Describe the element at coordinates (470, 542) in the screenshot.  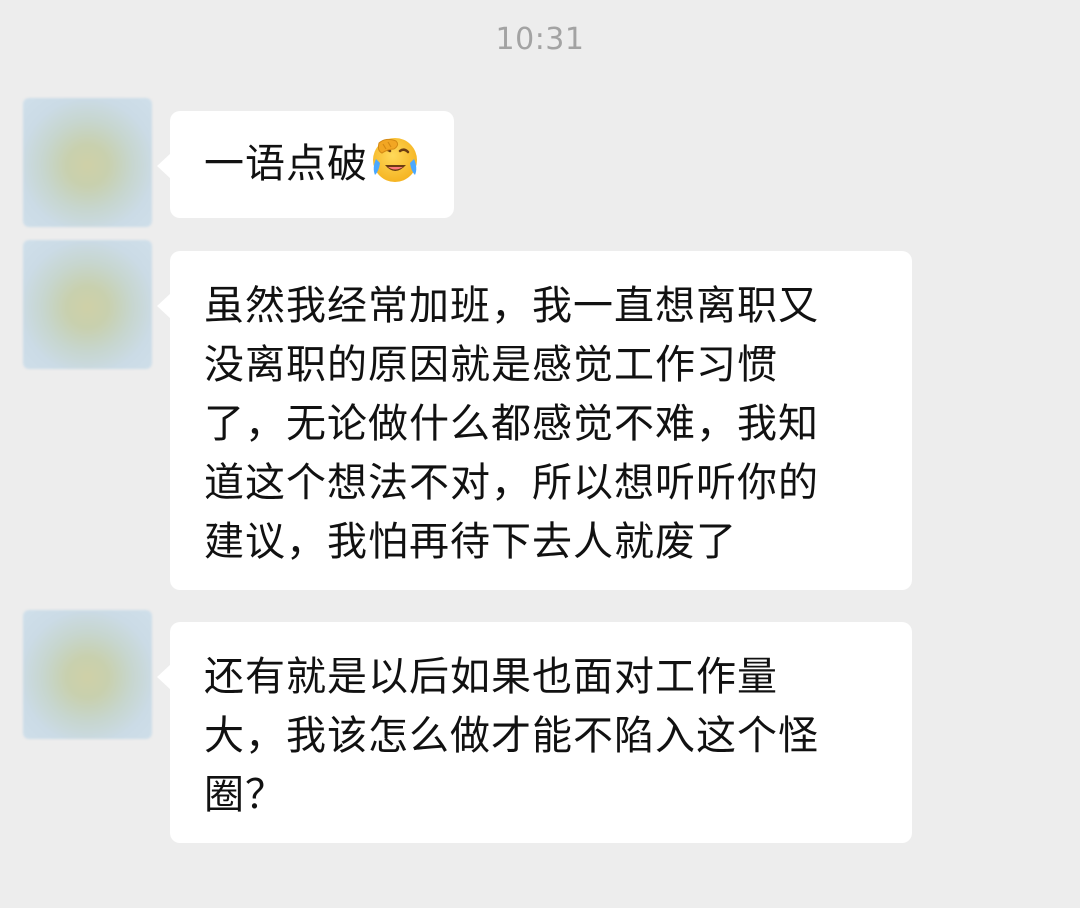
I see `message-text-line: 建议，我怕再待下去人就废了` at that location.